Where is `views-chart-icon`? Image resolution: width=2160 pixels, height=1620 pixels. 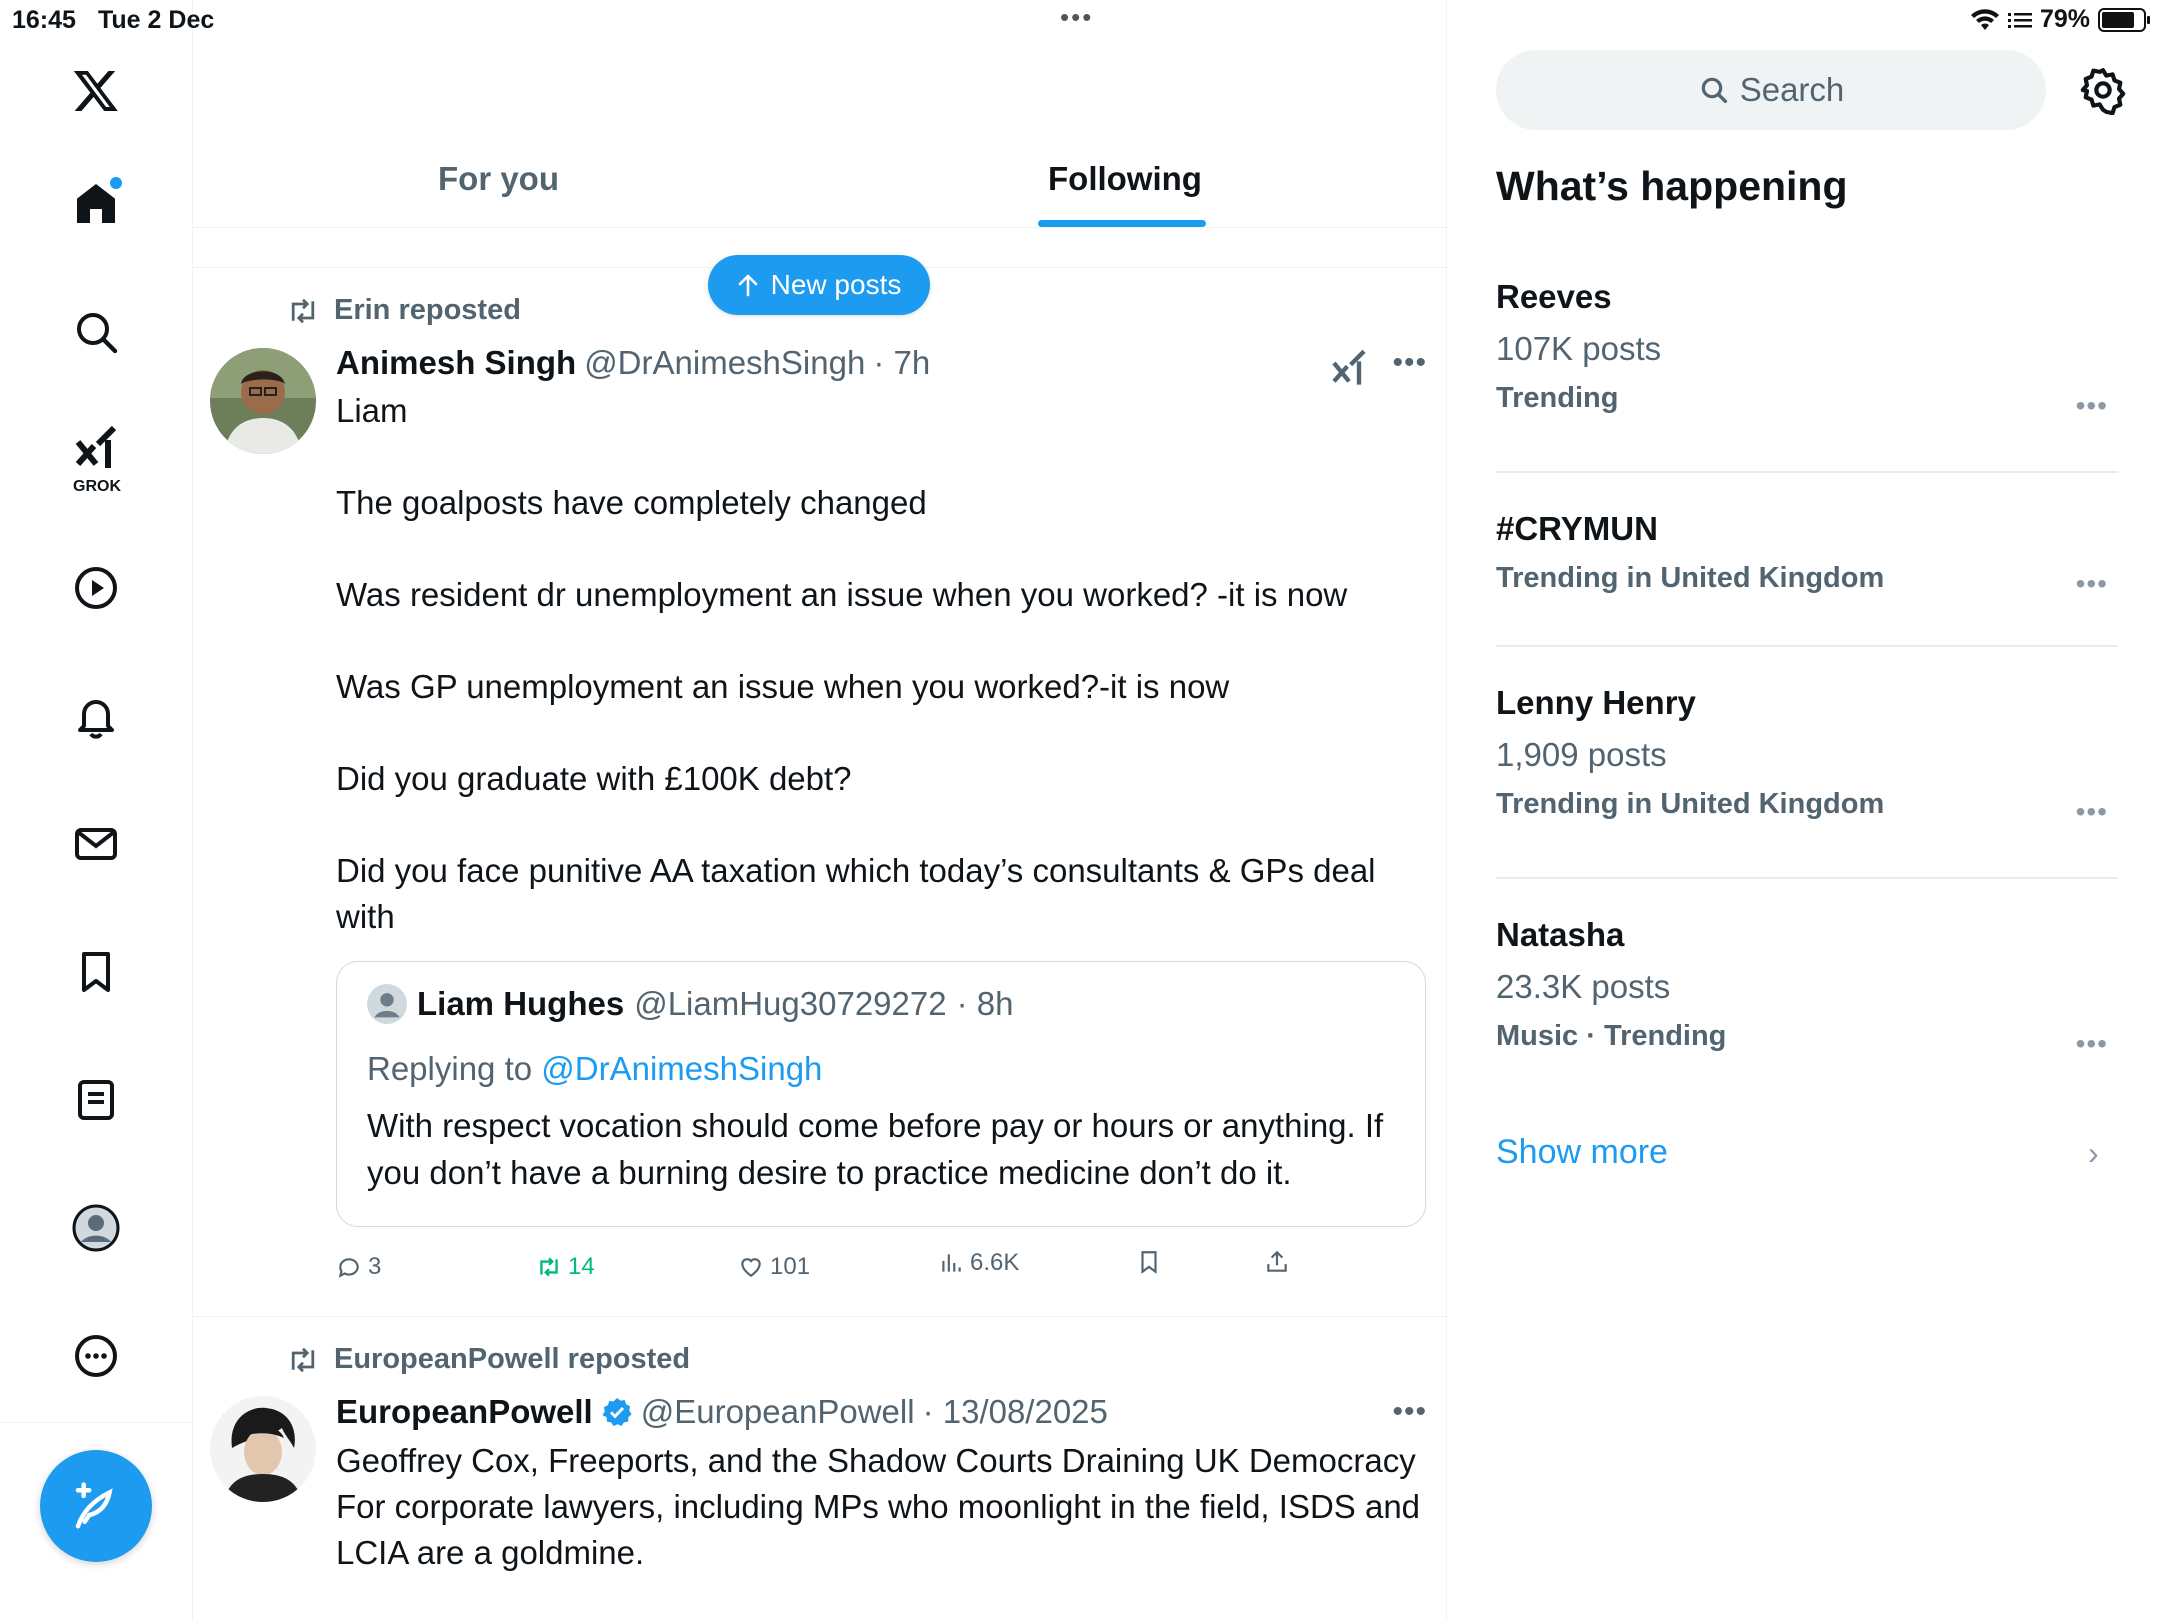 views-chart-icon is located at coordinates (951, 1263).